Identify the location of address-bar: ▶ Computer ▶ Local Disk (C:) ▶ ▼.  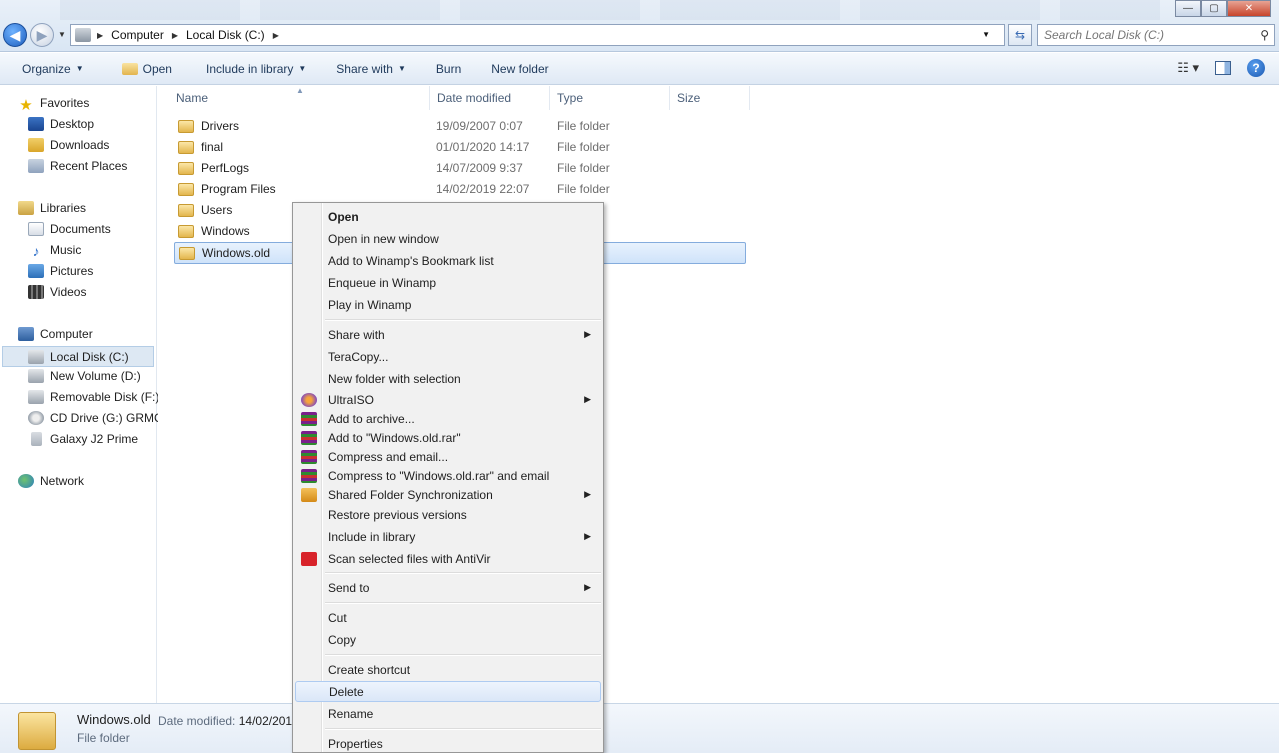
(537, 35).